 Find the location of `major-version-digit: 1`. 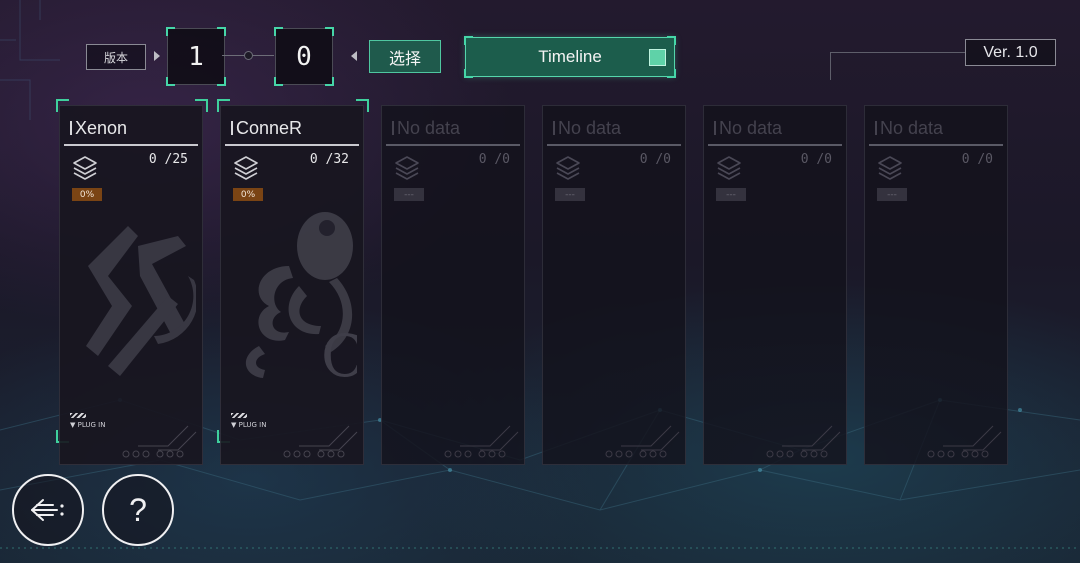

major-version-digit: 1 is located at coordinates (196, 56).